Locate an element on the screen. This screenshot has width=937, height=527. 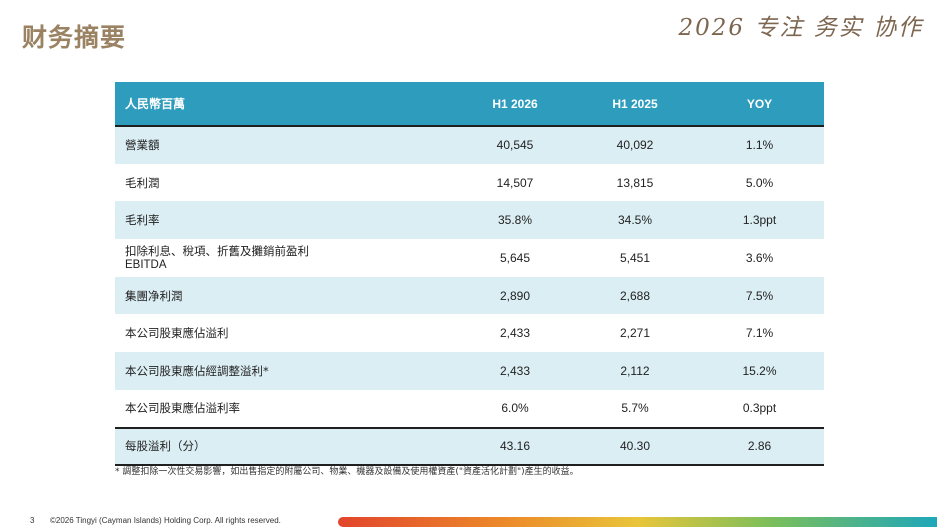
cell-h1-2025: 2,112 is located at coordinates (635, 371).